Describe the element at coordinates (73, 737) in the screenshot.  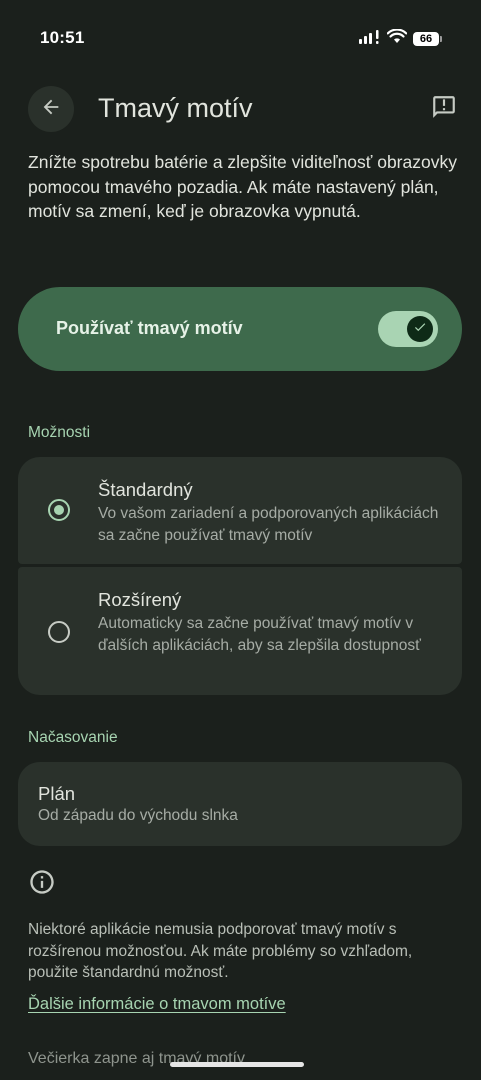
I see `schedule-section-label: Načasovanie` at that location.